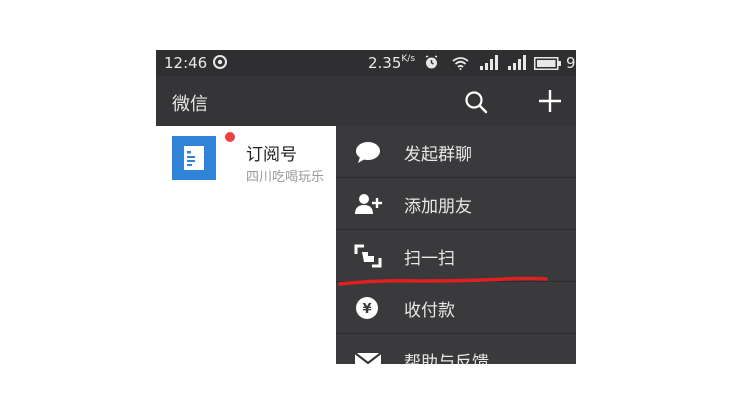  Describe the element at coordinates (517, 62) in the screenshot. I see `signal-strength-secondary-icon` at that location.